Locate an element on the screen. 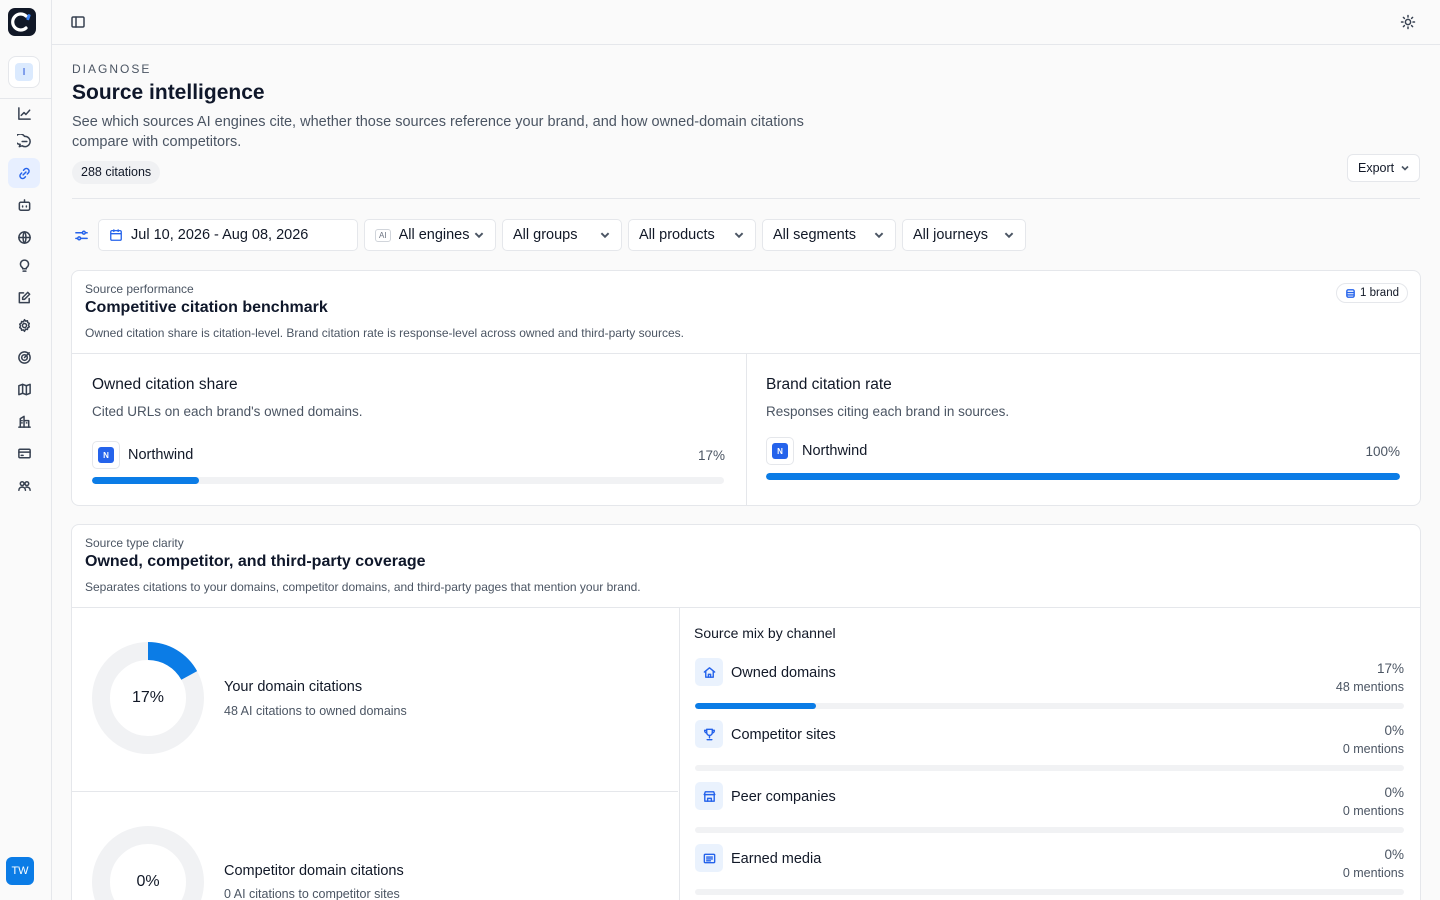  users-icon is located at coordinates (24, 485).